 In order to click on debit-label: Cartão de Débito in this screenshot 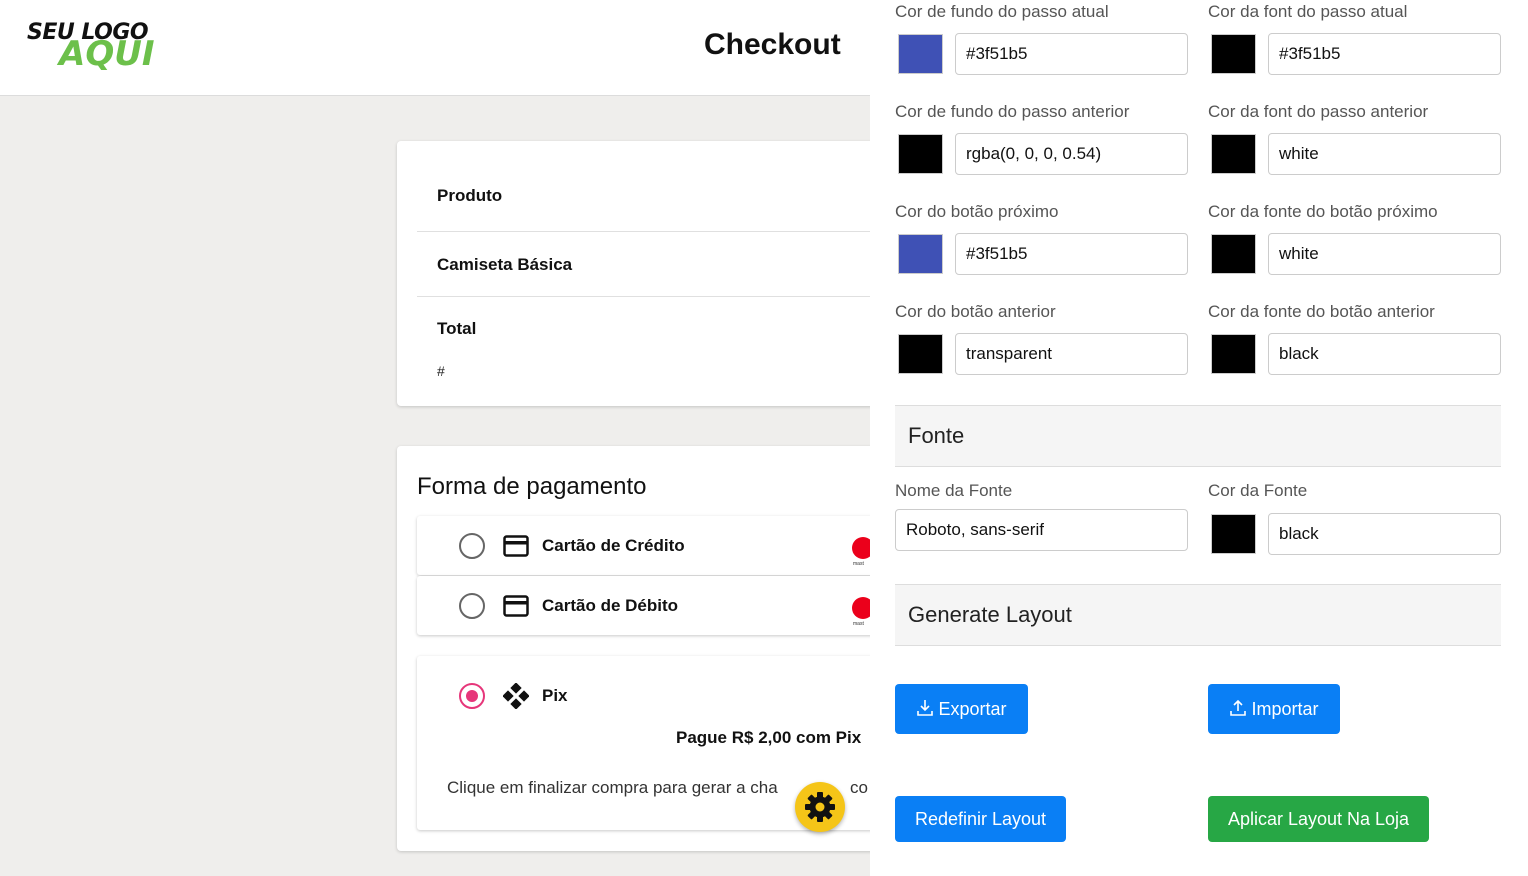, I will do `click(610, 605)`.